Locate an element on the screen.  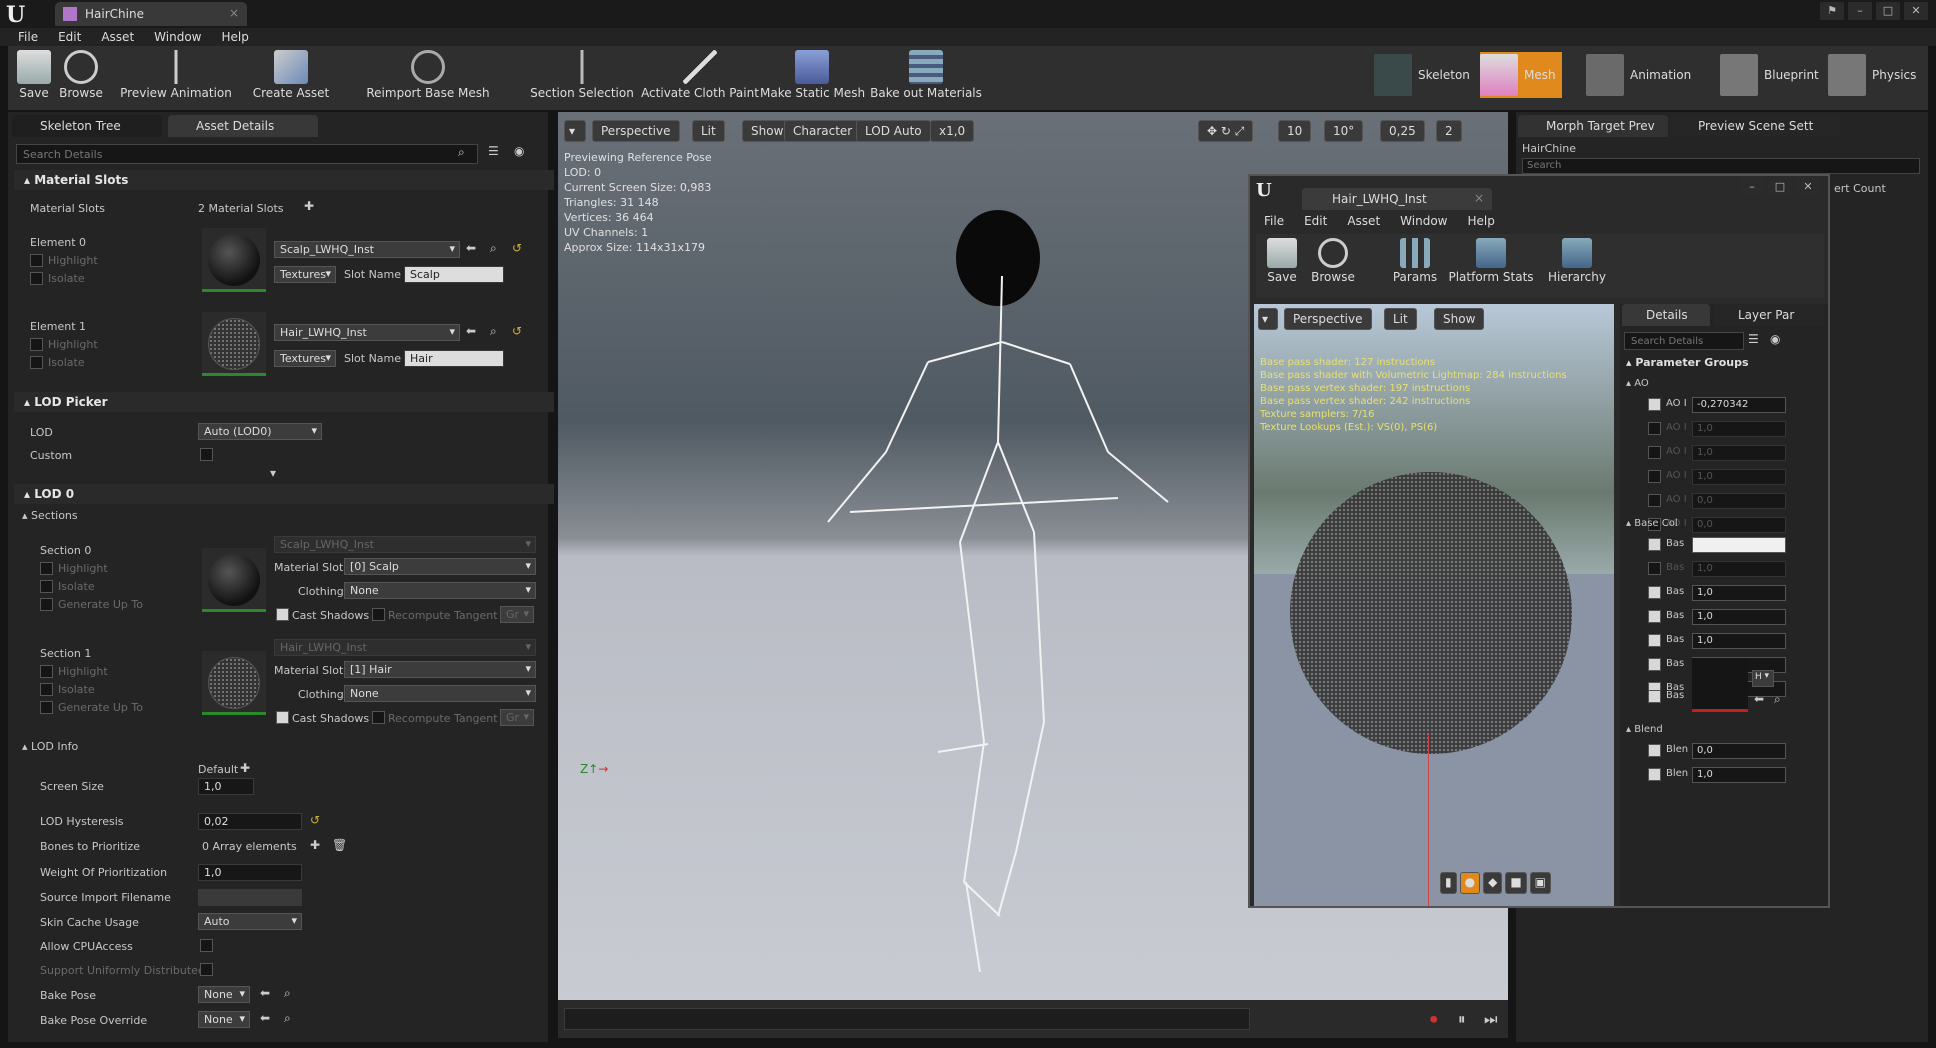
delete-icon: 🗑 is located at coordinates (339, 845).